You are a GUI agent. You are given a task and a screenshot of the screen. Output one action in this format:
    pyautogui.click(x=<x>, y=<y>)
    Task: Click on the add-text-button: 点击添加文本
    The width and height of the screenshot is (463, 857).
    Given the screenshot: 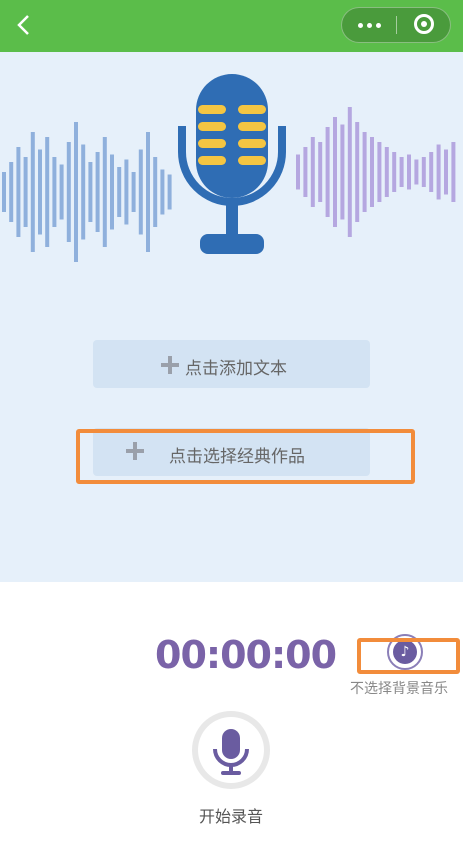 What is the action you would take?
    pyautogui.click(x=231, y=364)
    